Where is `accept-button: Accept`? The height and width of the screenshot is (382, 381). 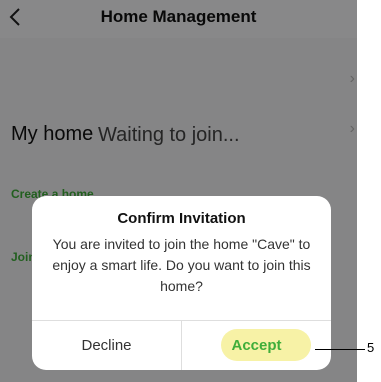
accept-button: Accept is located at coordinates (256, 345).